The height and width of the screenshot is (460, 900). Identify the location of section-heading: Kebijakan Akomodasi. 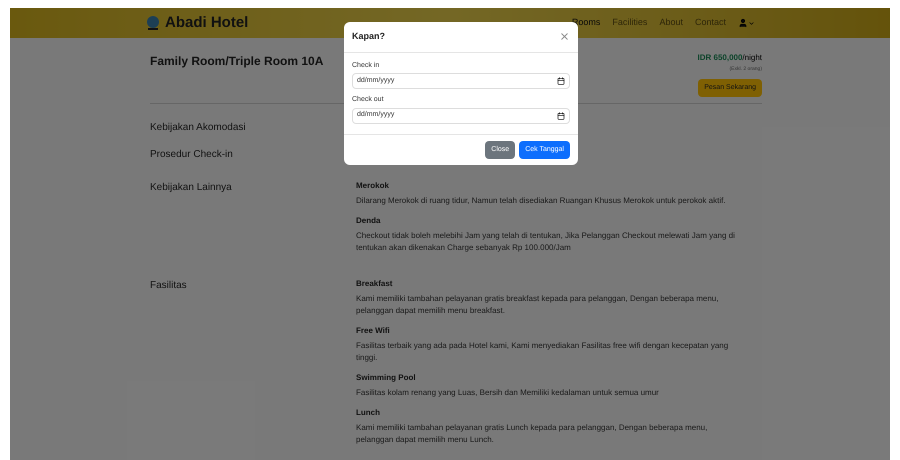
(198, 128).